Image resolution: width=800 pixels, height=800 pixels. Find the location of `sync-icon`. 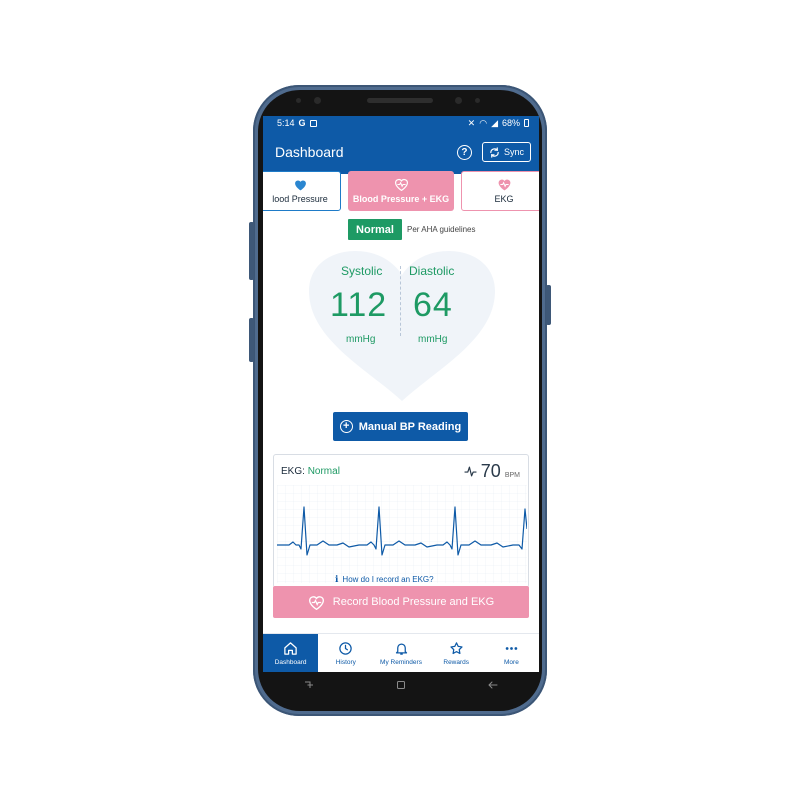

sync-icon is located at coordinates (494, 152).